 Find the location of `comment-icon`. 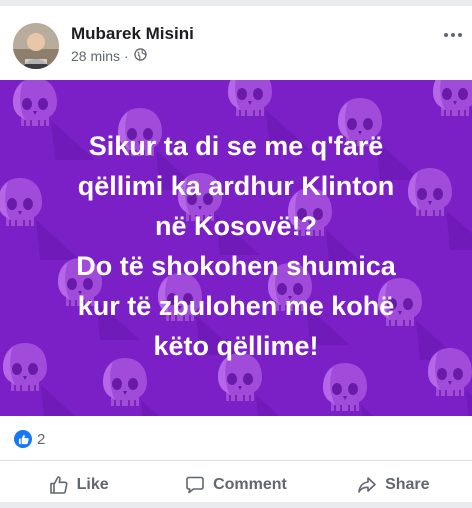

comment-icon is located at coordinates (195, 485).